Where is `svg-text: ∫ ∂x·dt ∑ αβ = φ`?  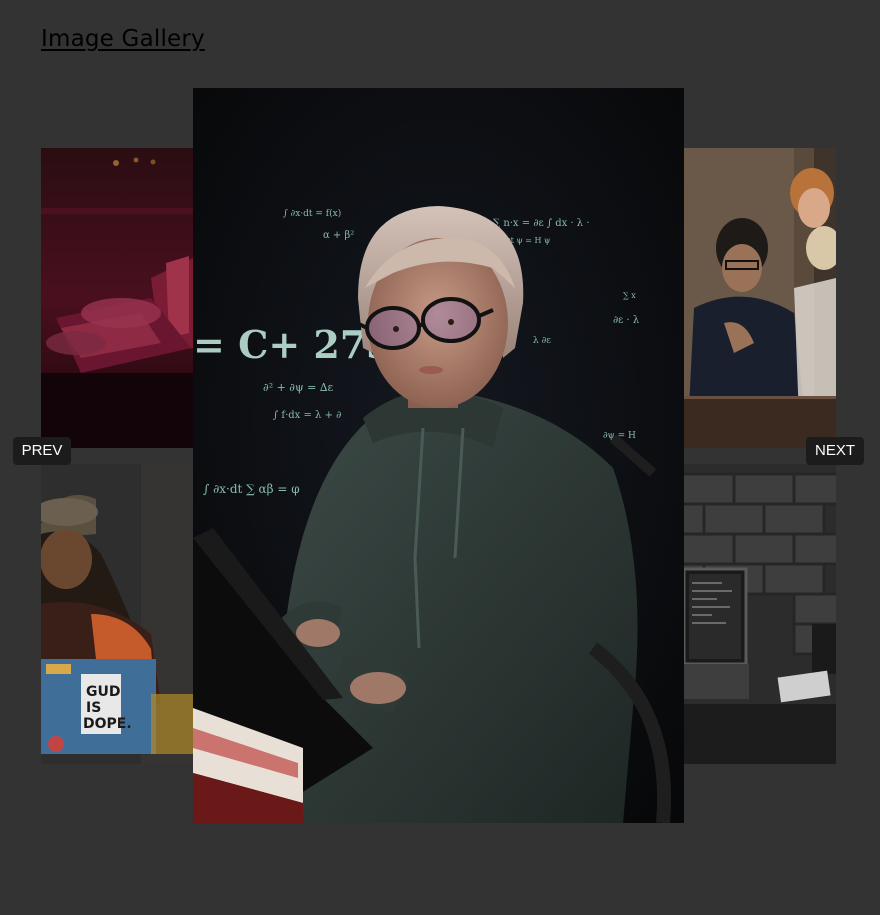 svg-text: ∫ ∂x·dt ∑ αβ = φ is located at coordinates (251, 489).